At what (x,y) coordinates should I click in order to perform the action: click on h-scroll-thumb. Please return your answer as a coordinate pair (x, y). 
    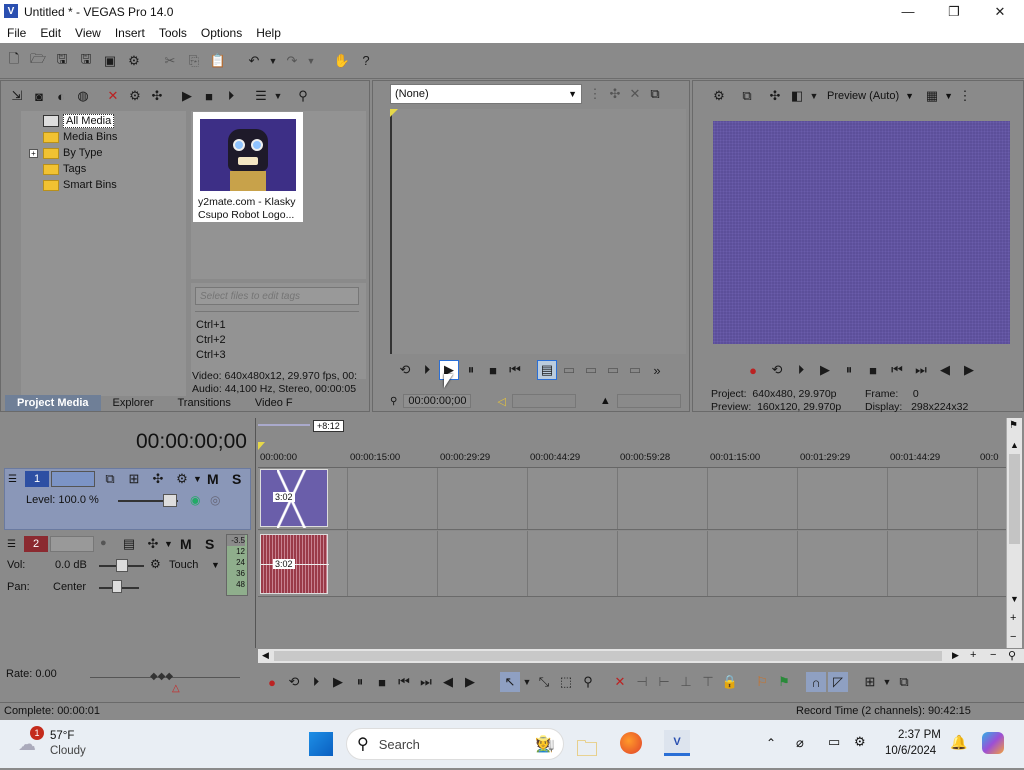
    Looking at the image, I should click on (608, 656).